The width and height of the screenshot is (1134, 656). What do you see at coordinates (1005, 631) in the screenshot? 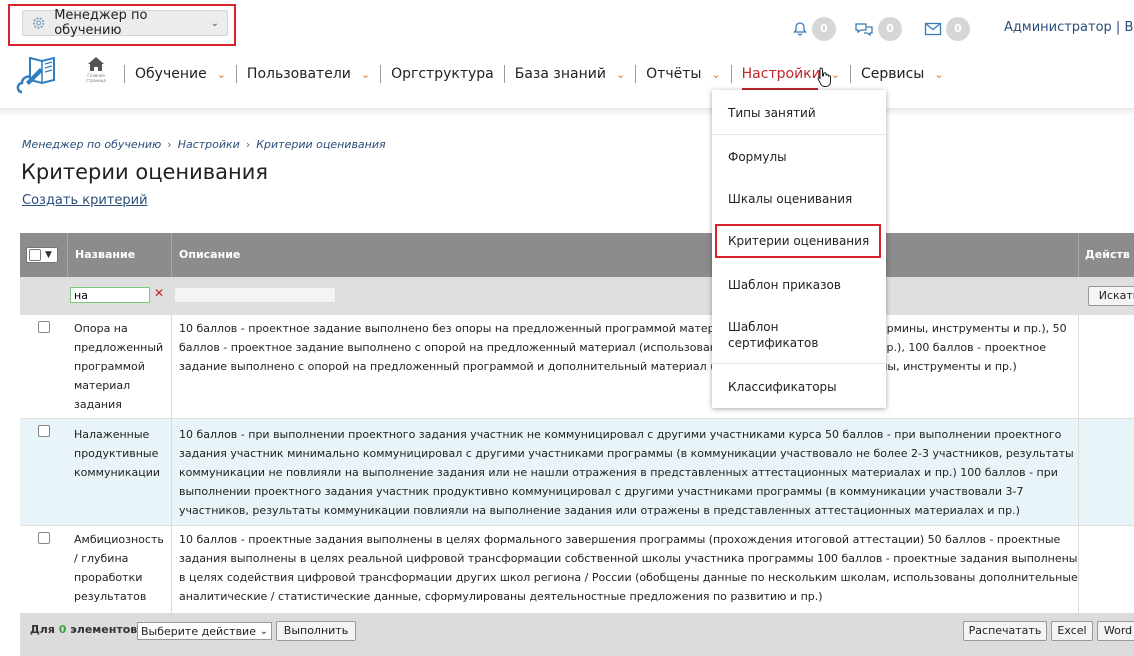
I see `print-button: Распечатать` at bounding box center [1005, 631].